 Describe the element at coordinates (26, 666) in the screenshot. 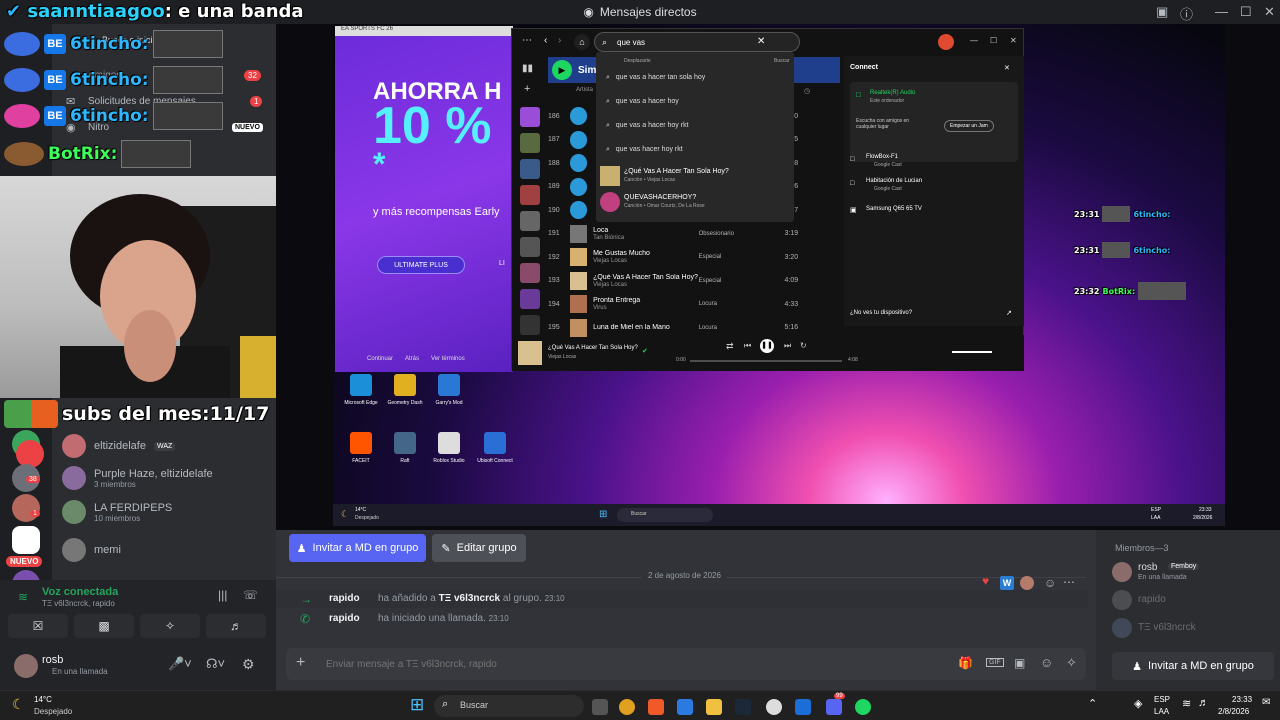

I see `avatar` at that location.